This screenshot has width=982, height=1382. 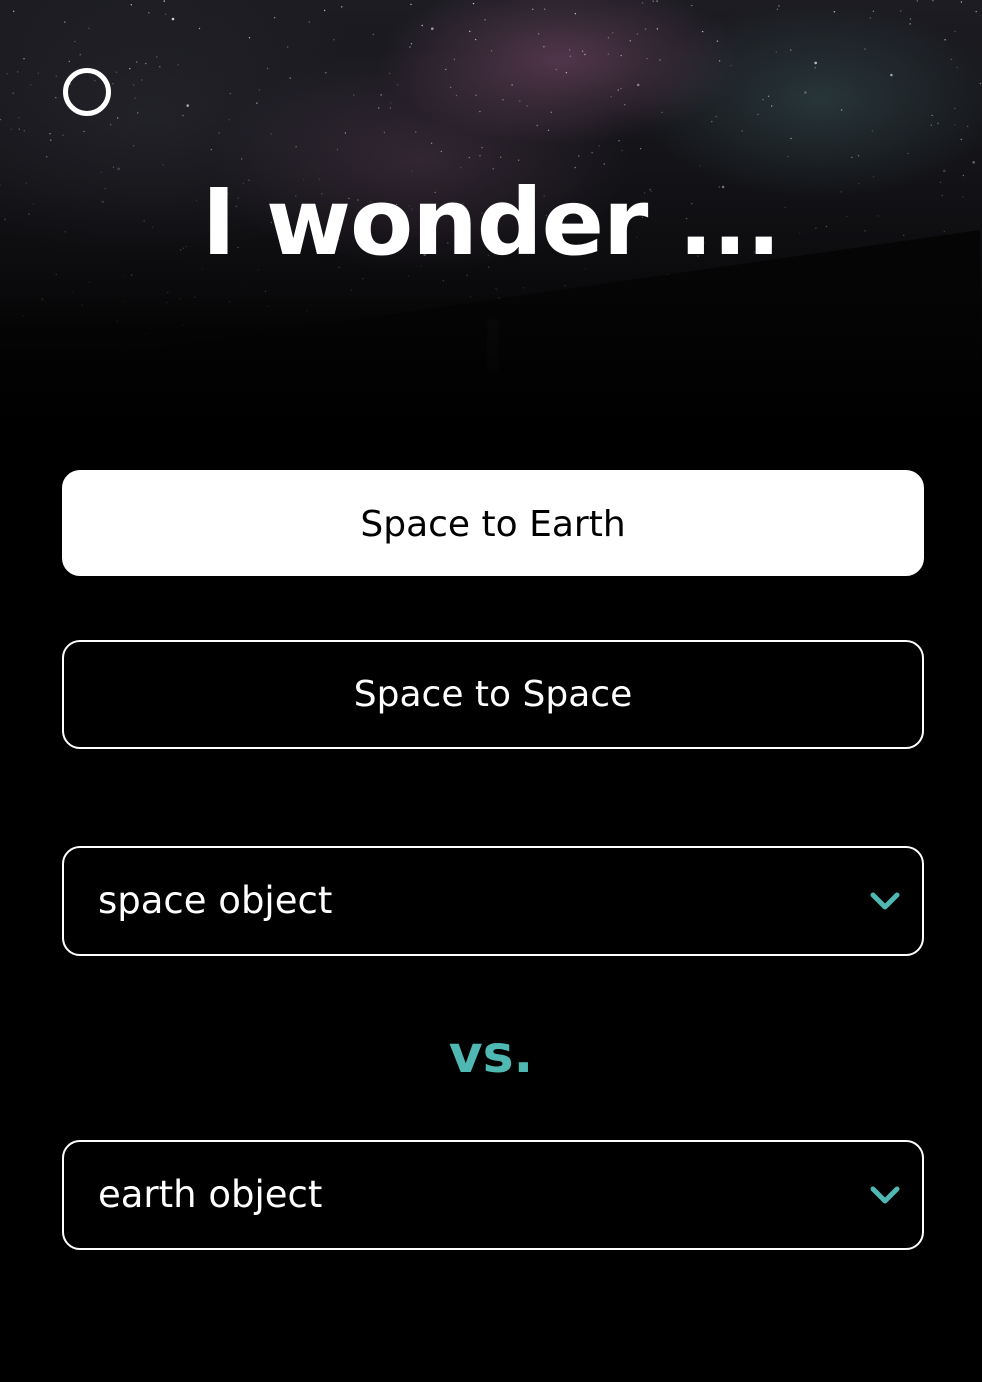 I want to click on hero-fade, so click(x=491, y=360).